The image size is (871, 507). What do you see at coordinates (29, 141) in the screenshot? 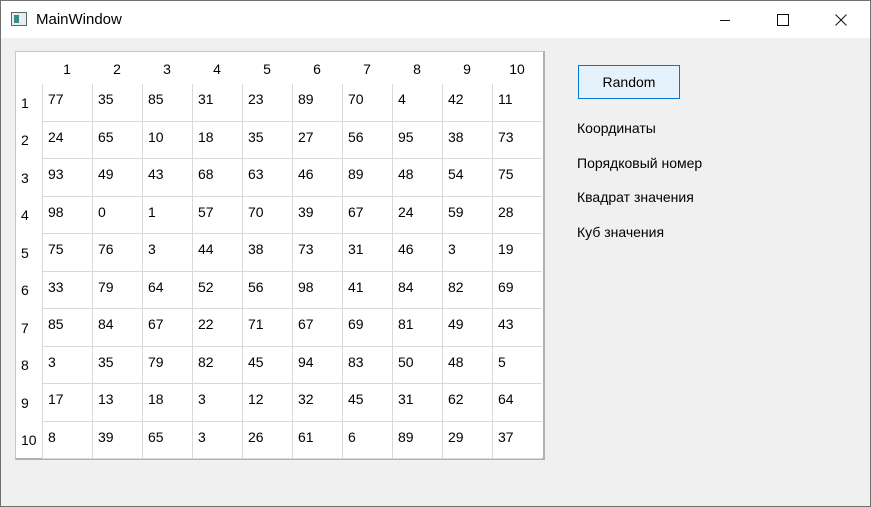
I see `row-header: 2` at bounding box center [29, 141].